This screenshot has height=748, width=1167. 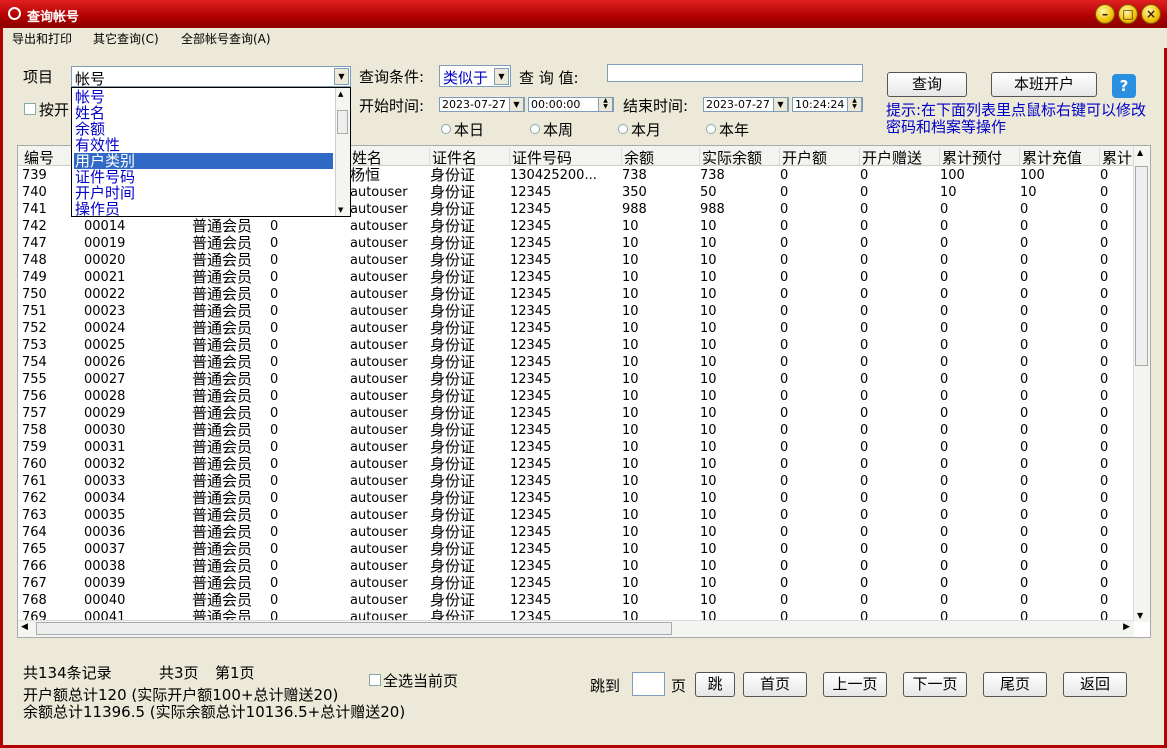 What do you see at coordinates (203, 145) in the screenshot?
I see `option-validity: 有效性` at bounding box center [203, 145].